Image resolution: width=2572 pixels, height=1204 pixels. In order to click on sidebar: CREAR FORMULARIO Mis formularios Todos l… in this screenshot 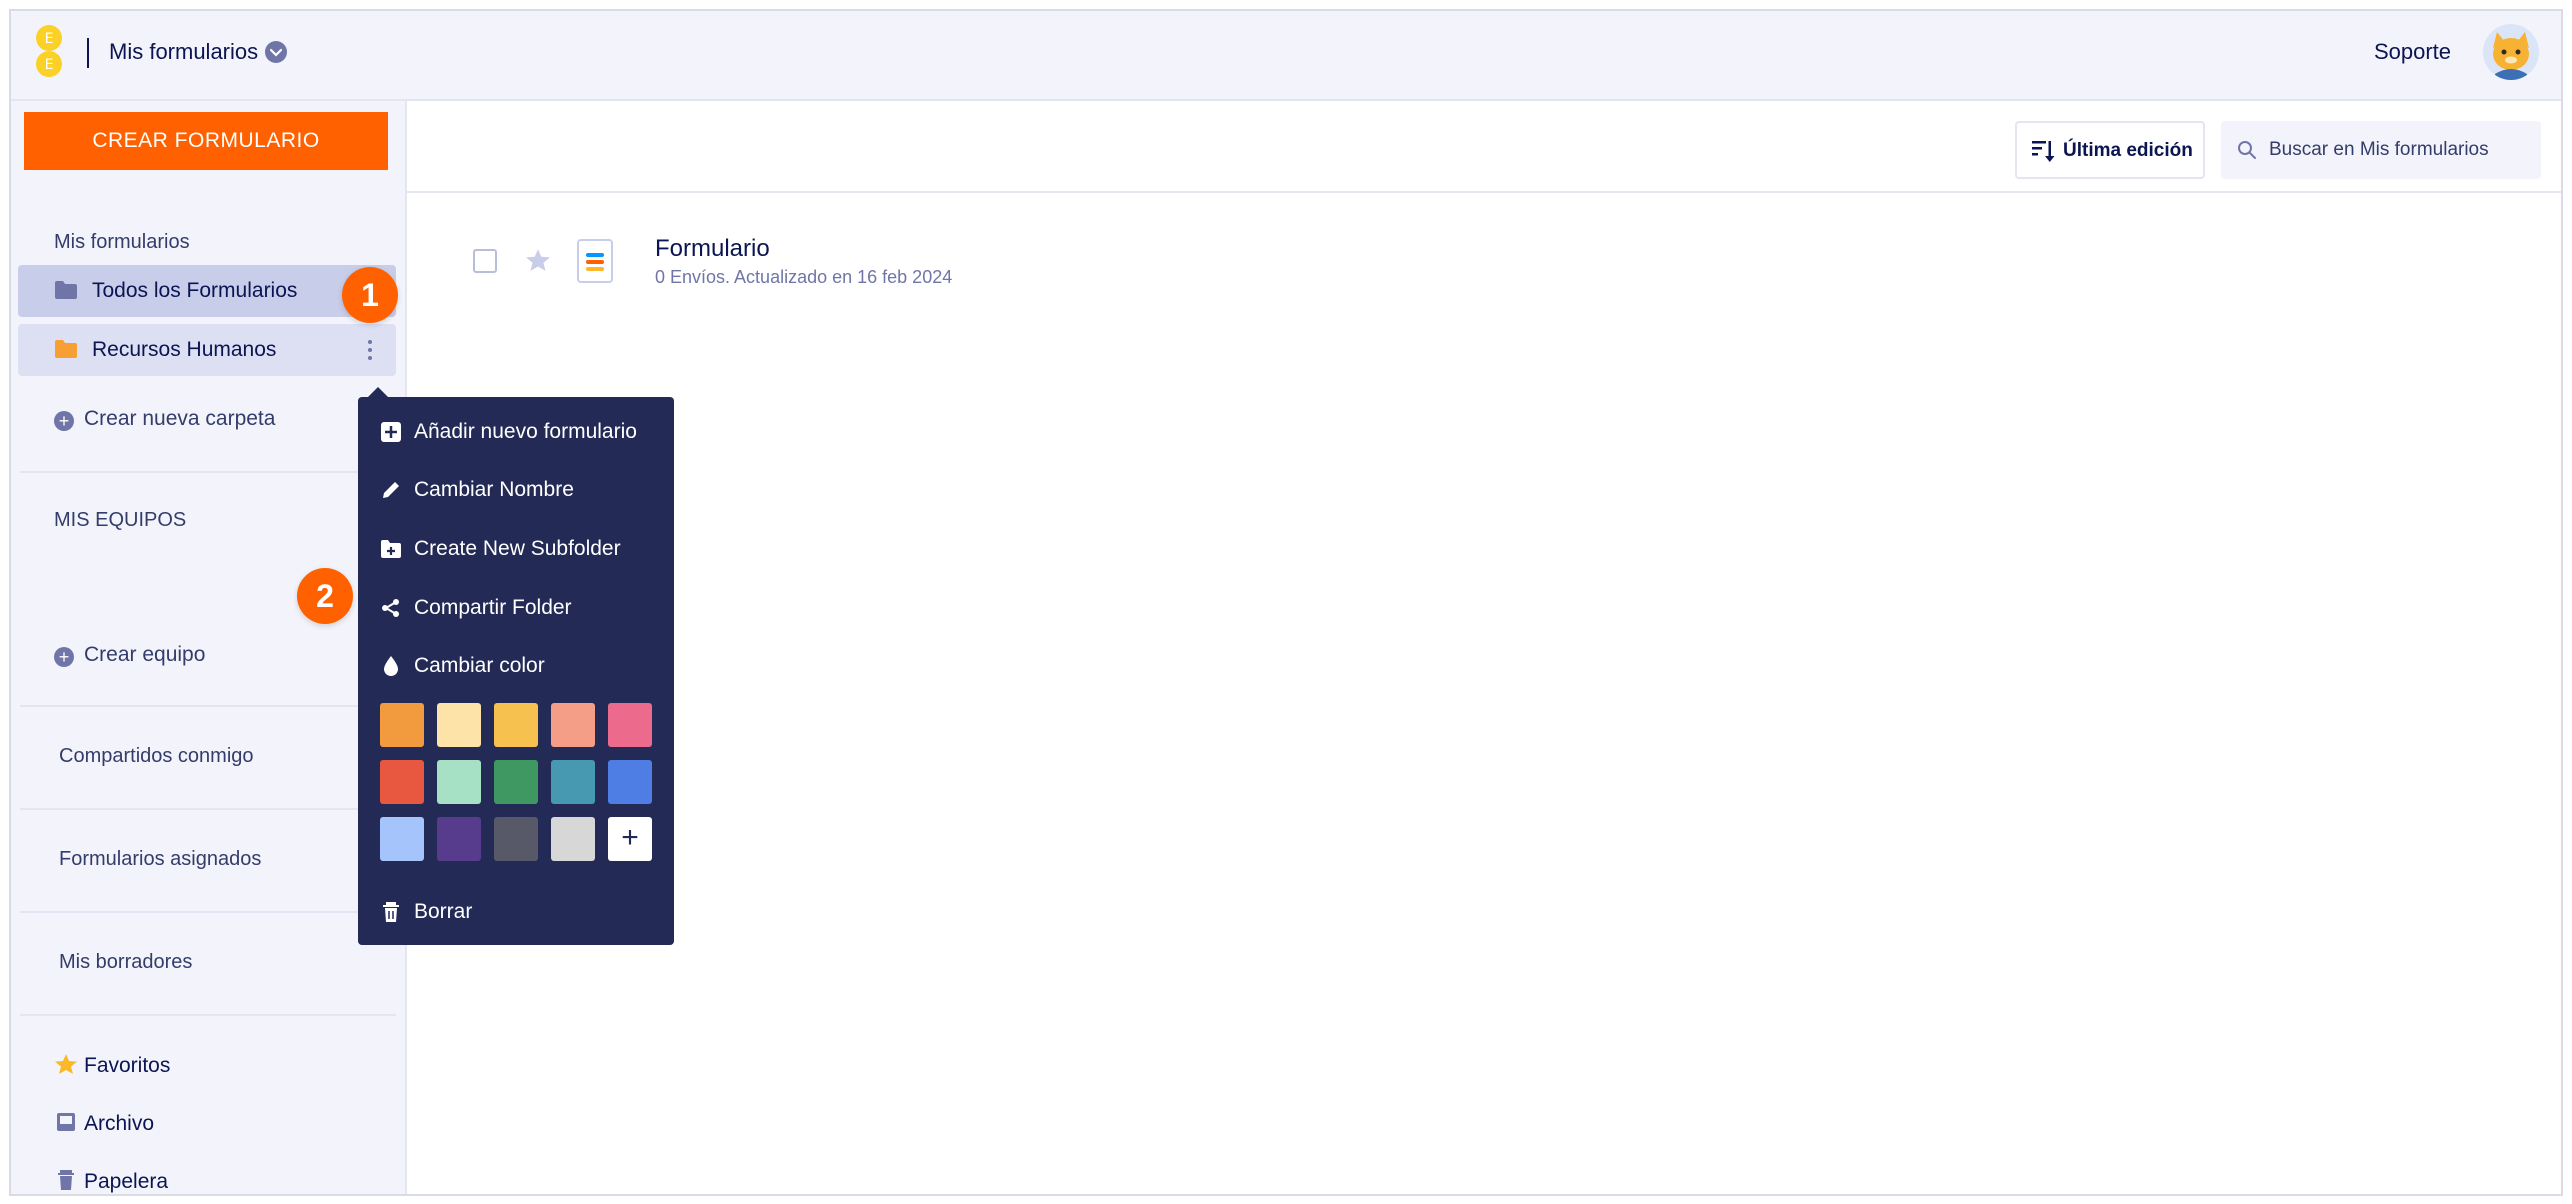, I will do `click(209, 647)`.